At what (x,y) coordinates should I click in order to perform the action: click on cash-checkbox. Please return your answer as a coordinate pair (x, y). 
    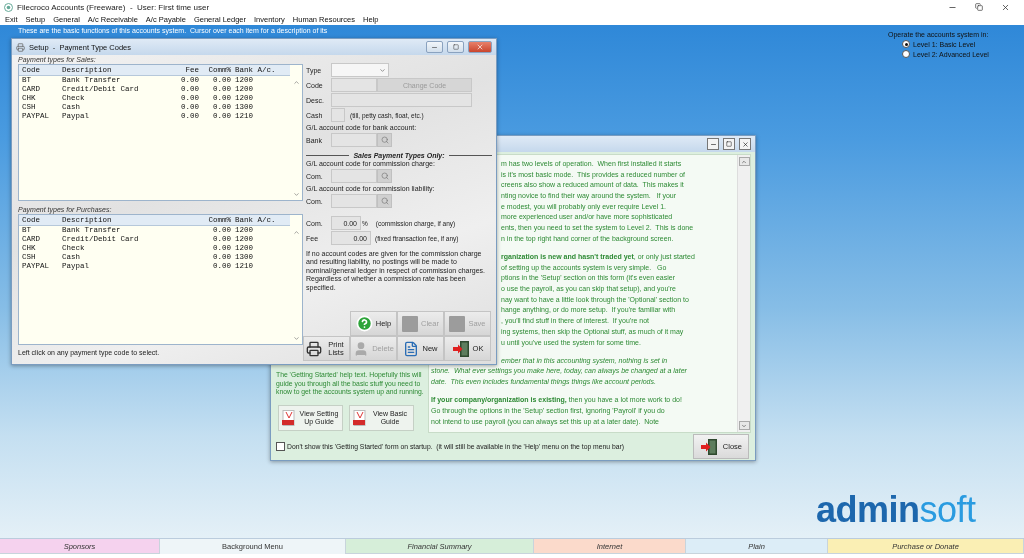
    Looking at the image, I should click on (338, 115).